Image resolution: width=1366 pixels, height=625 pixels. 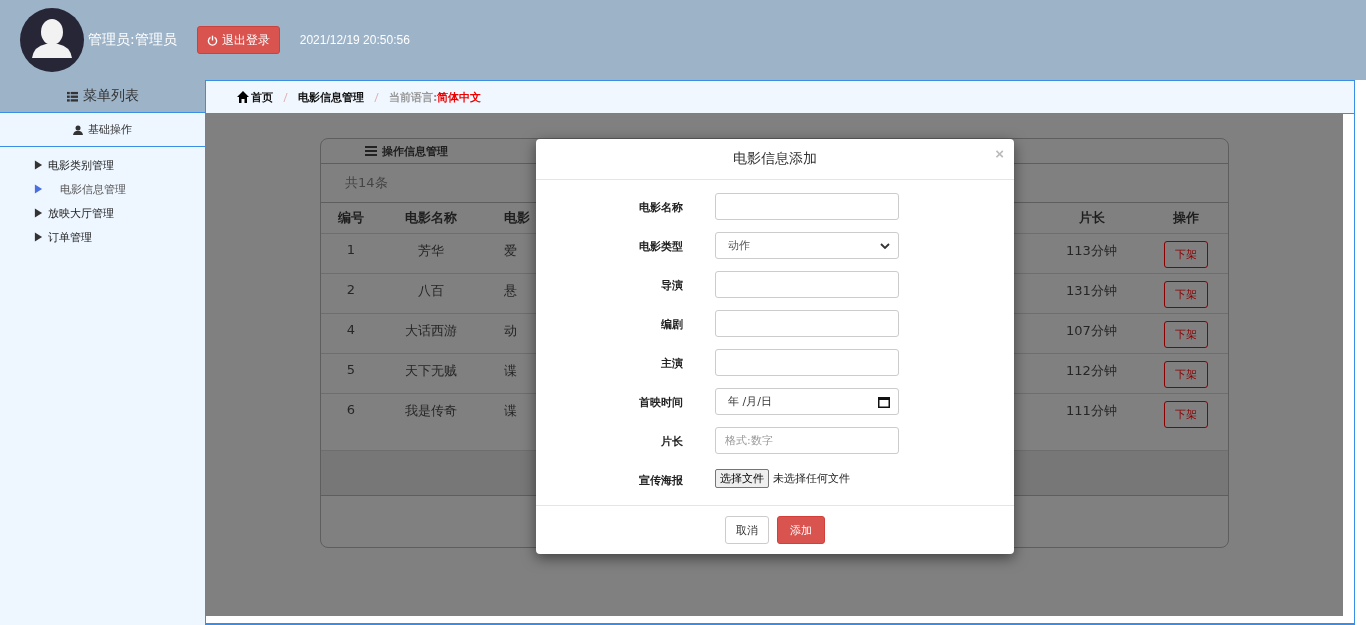 What do you see at coordinates (459, 97) in the screenshot?
I see `language-value: 简体中文` at bounding box center [459, 97].